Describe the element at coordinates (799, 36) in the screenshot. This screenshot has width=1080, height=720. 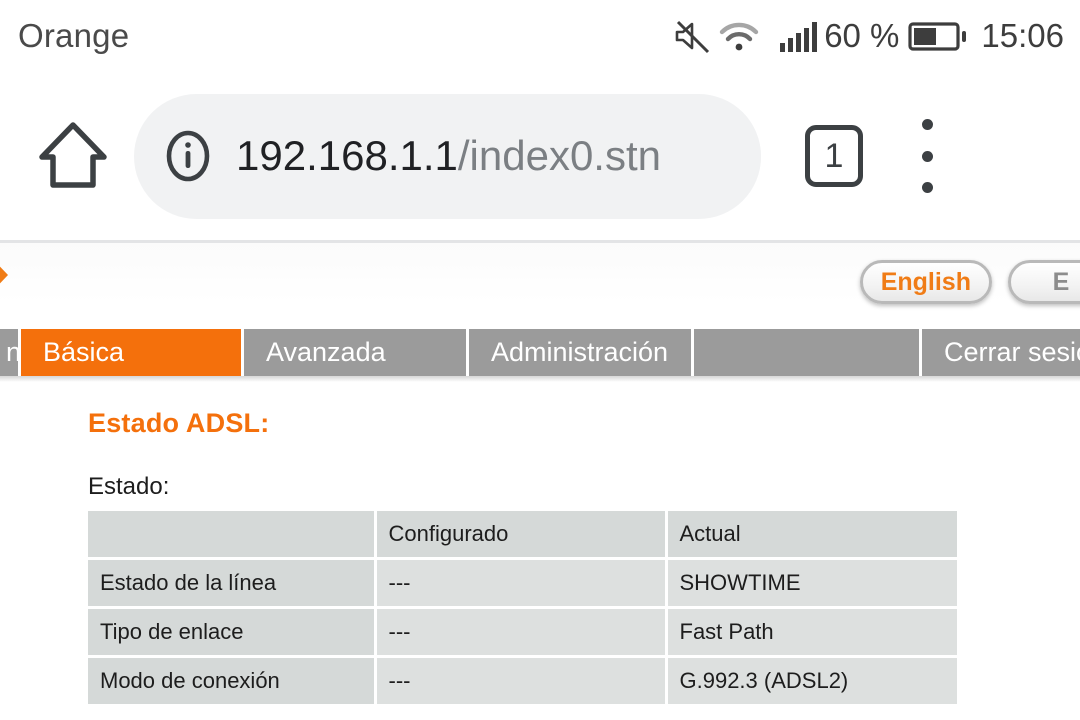
I see `signal-bars-icon` at that location.